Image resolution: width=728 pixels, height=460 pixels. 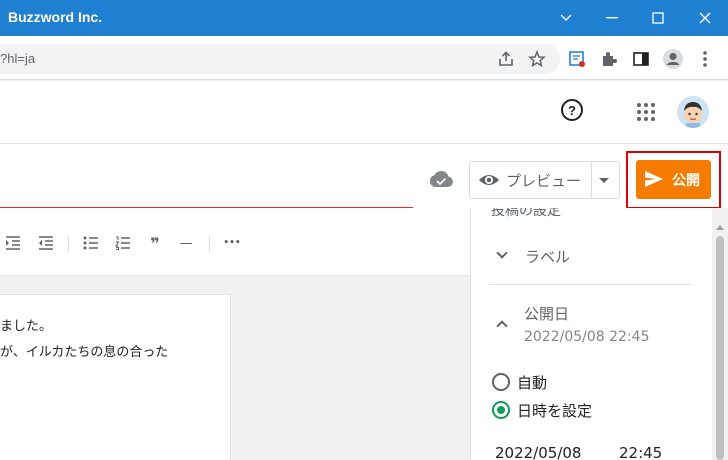 What do you see at coordinates (720, 227) in the screenshot?
I see `scroll-up-arrow-icon` at bounding box center [720, 227].